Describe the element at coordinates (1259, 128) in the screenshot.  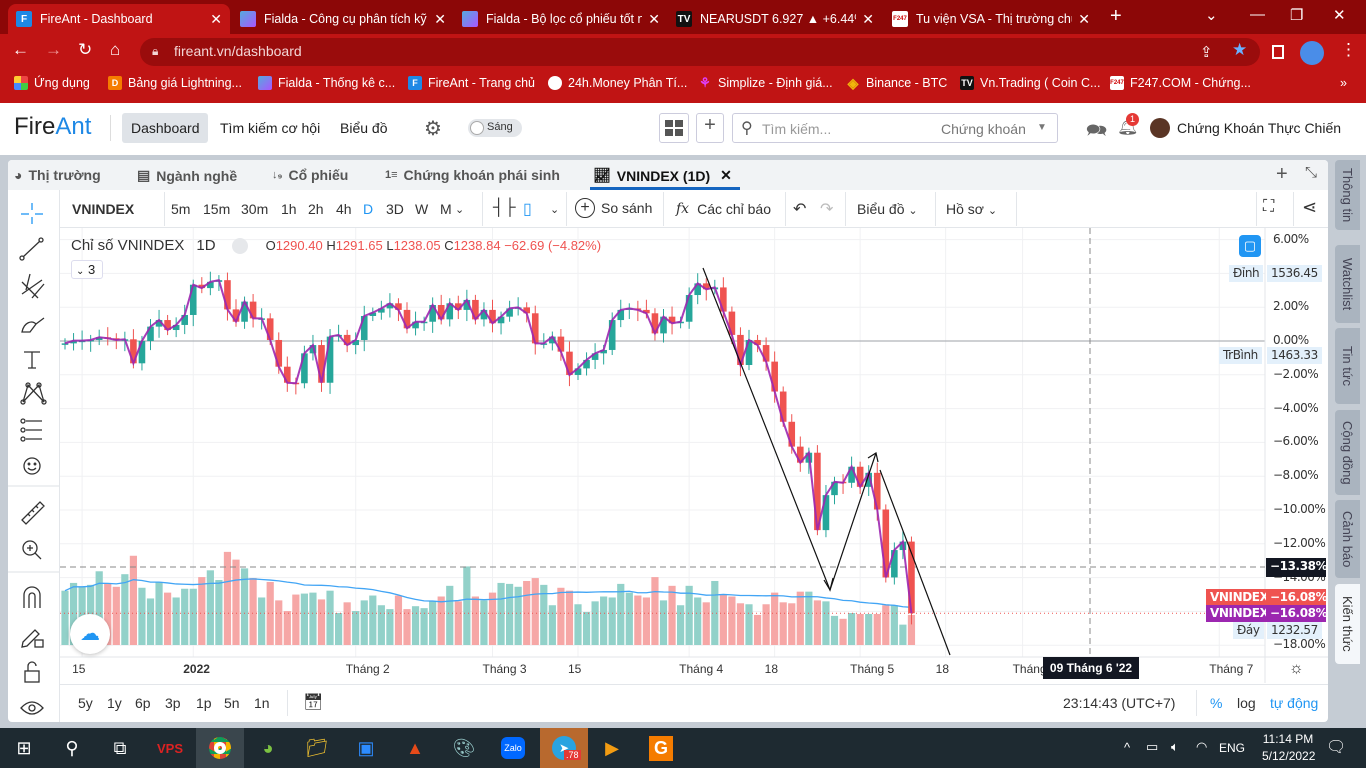
I see `user-name: Chứng Khoán Thực Chiến` at that location.